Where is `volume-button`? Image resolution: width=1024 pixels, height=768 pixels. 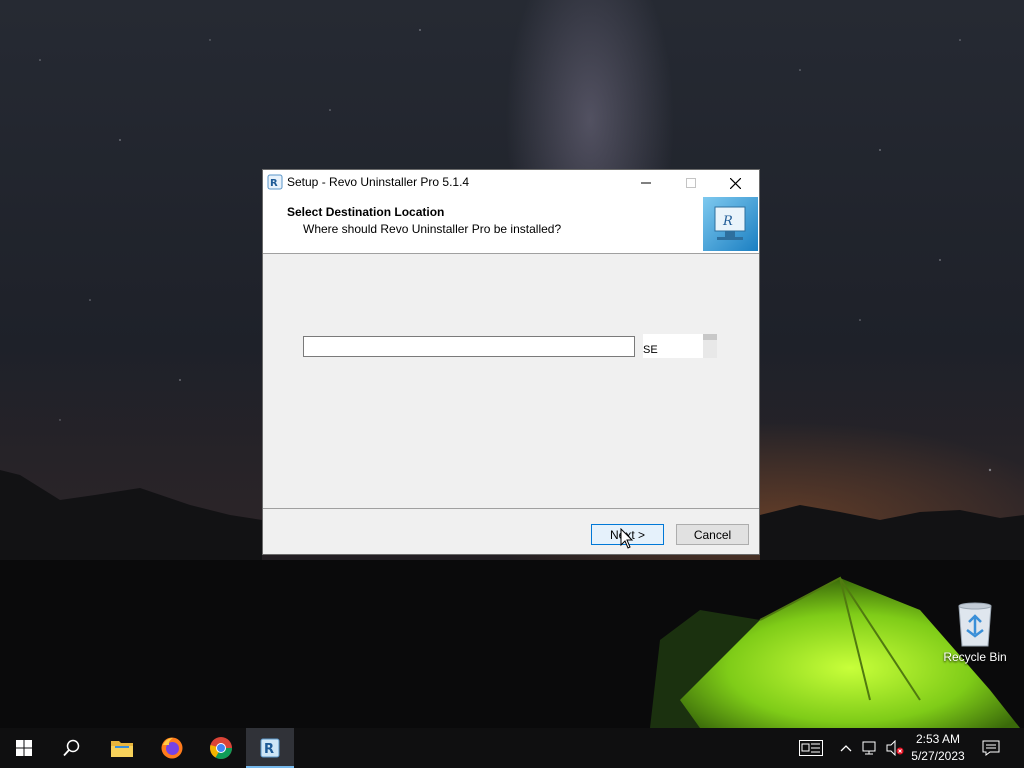
volume-button is located at coordinates (895, 748).